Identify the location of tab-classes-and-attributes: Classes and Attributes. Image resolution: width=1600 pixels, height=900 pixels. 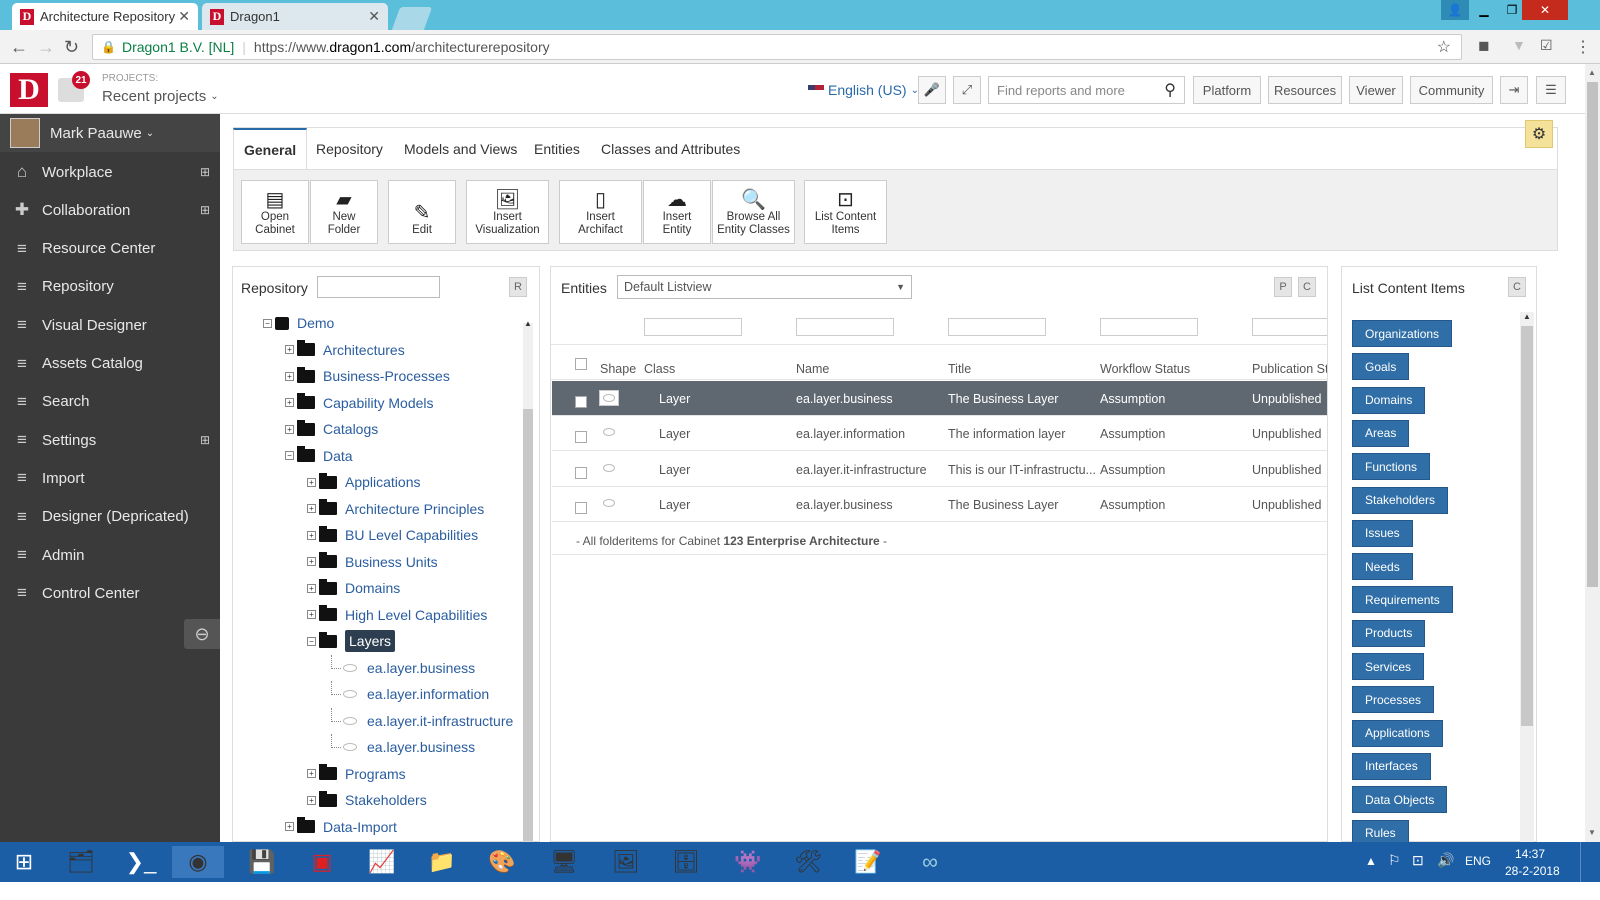
(670, 149).